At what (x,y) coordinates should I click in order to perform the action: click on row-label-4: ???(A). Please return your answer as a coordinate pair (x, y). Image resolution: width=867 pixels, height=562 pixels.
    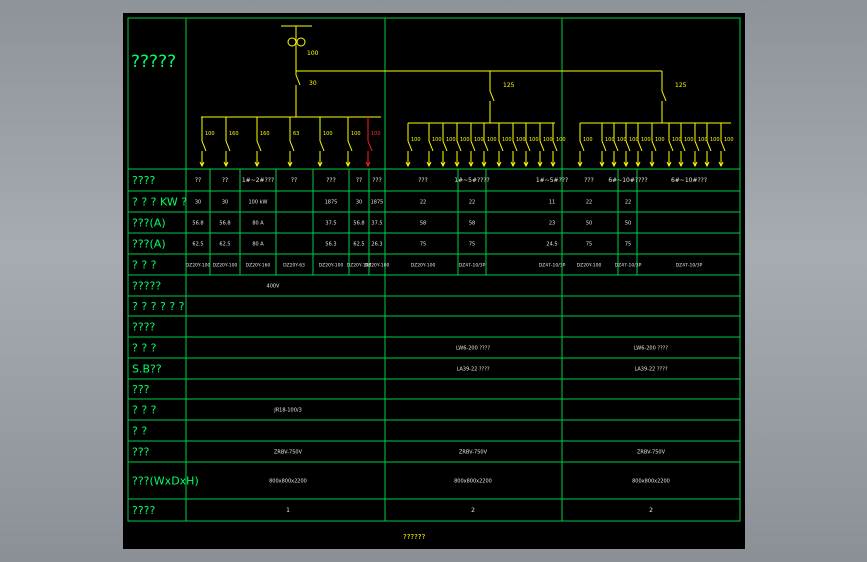
    Looking at the image, I should click on (149, 244).